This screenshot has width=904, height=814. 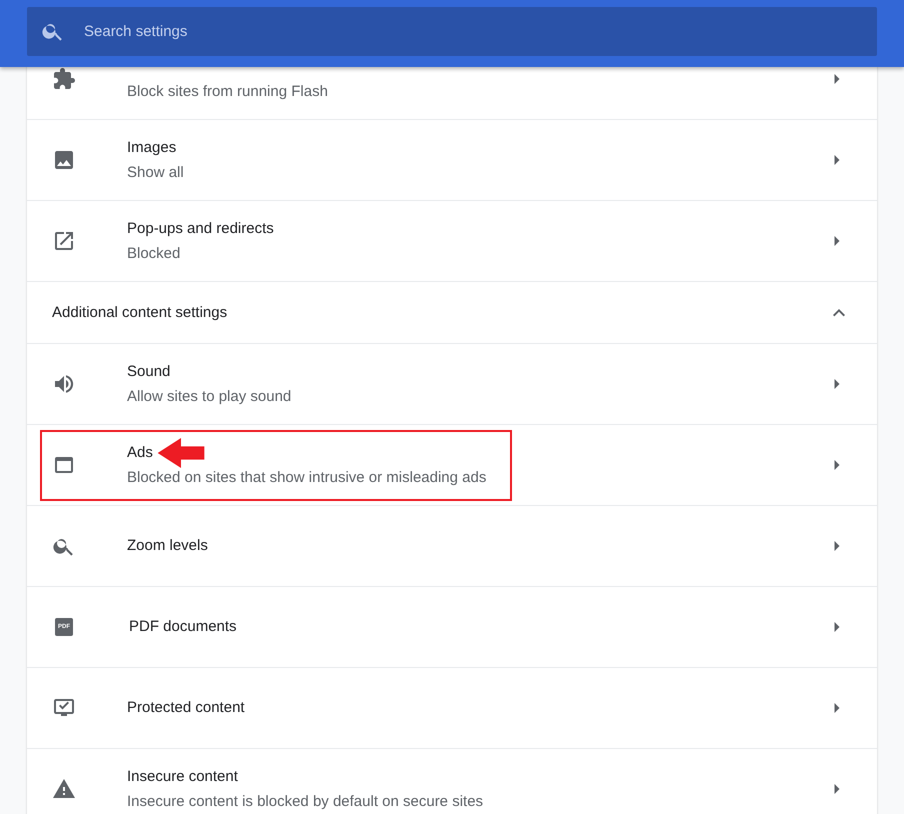 What do you see at coordinates (305, 802) in the screenshot?
I see `setting-description: Insecure content is blocked by default on secure sites` at bounding box center [305, 802].